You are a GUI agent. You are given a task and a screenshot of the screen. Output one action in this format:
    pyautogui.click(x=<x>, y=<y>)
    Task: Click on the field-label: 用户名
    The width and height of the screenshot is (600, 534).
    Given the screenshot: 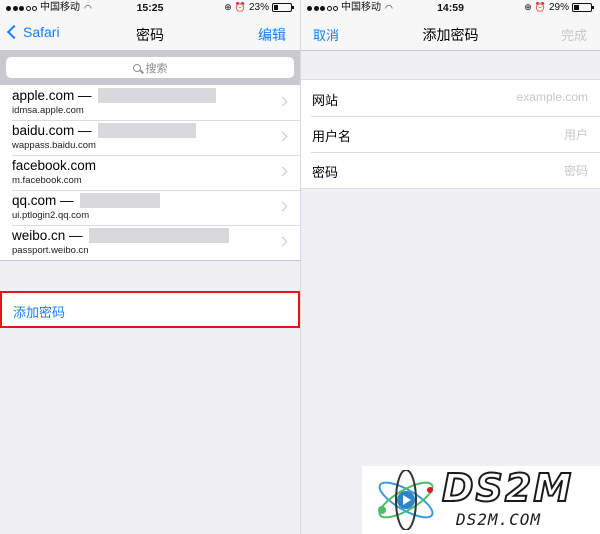 What is the action you would take?
    pyautogui.click(x=332, y=136)
    